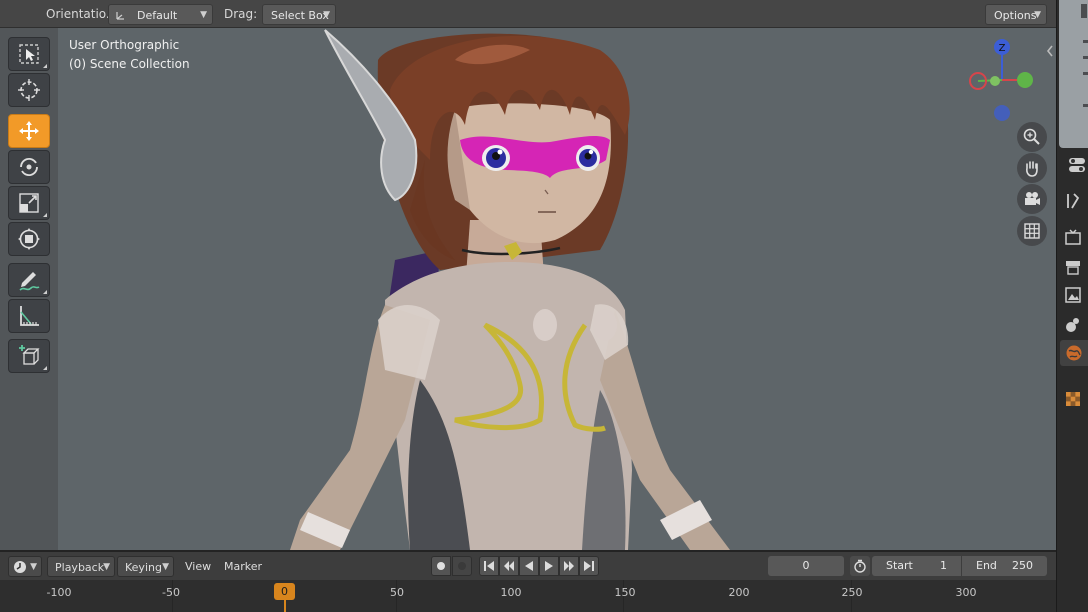 Image resolution: width=1088 pixels, height=612 pixels. I want to click on tool-settings-icon, so click(1073, 201).